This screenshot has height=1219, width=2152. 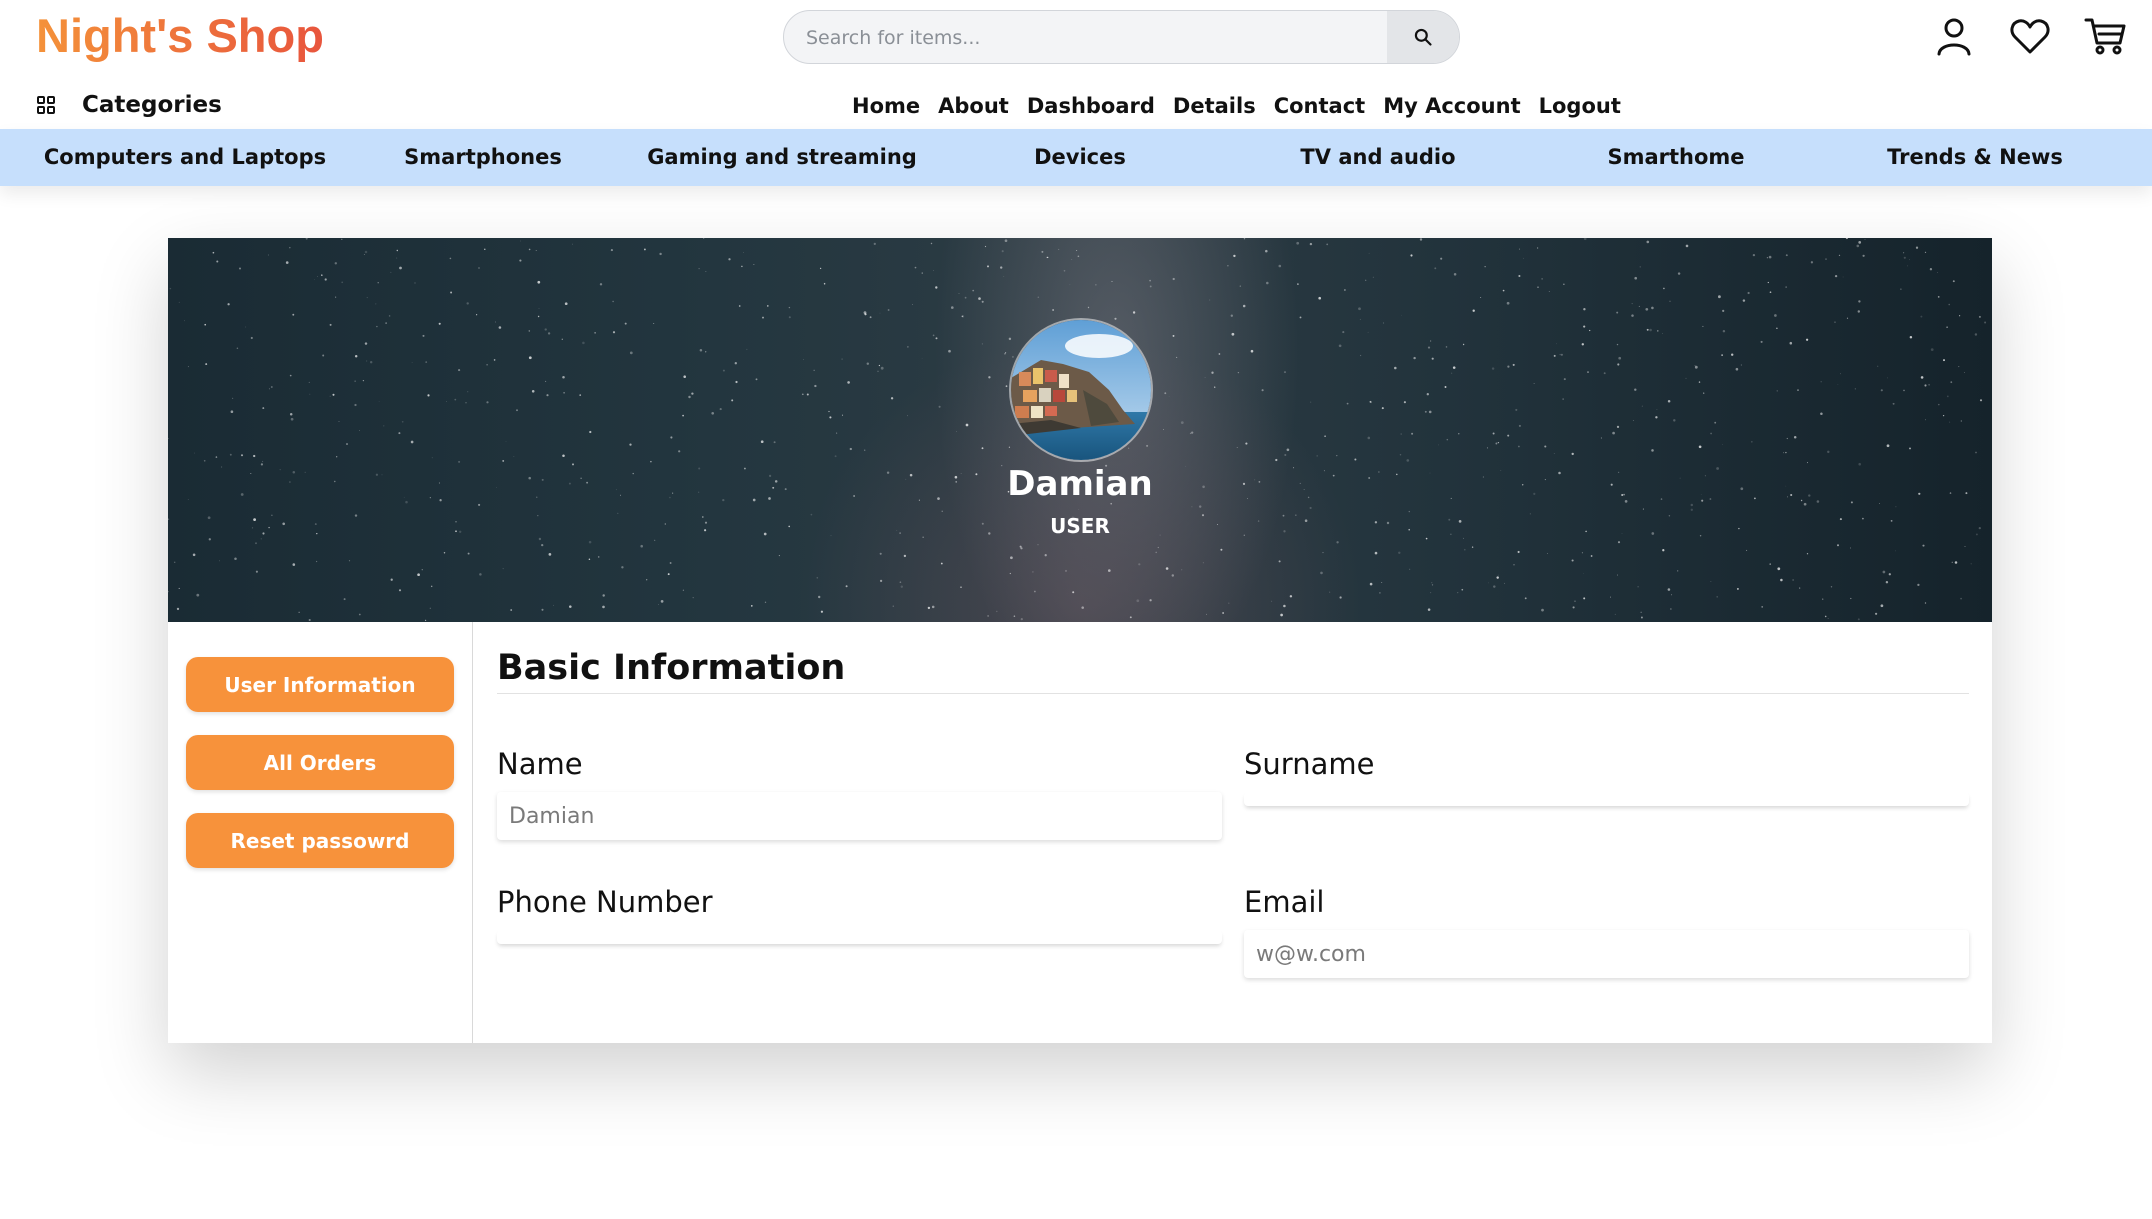 I want to click on categories-toggle: Categories, so click(x=129, y=105).